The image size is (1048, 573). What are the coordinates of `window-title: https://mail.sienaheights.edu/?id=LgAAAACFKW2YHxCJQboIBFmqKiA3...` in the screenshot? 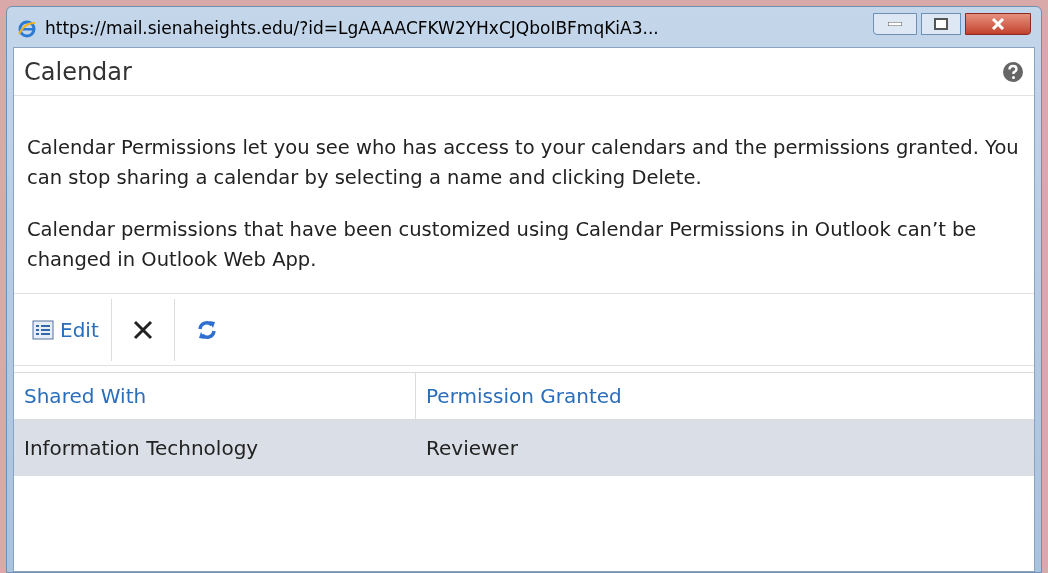 It's located at (352, 29).